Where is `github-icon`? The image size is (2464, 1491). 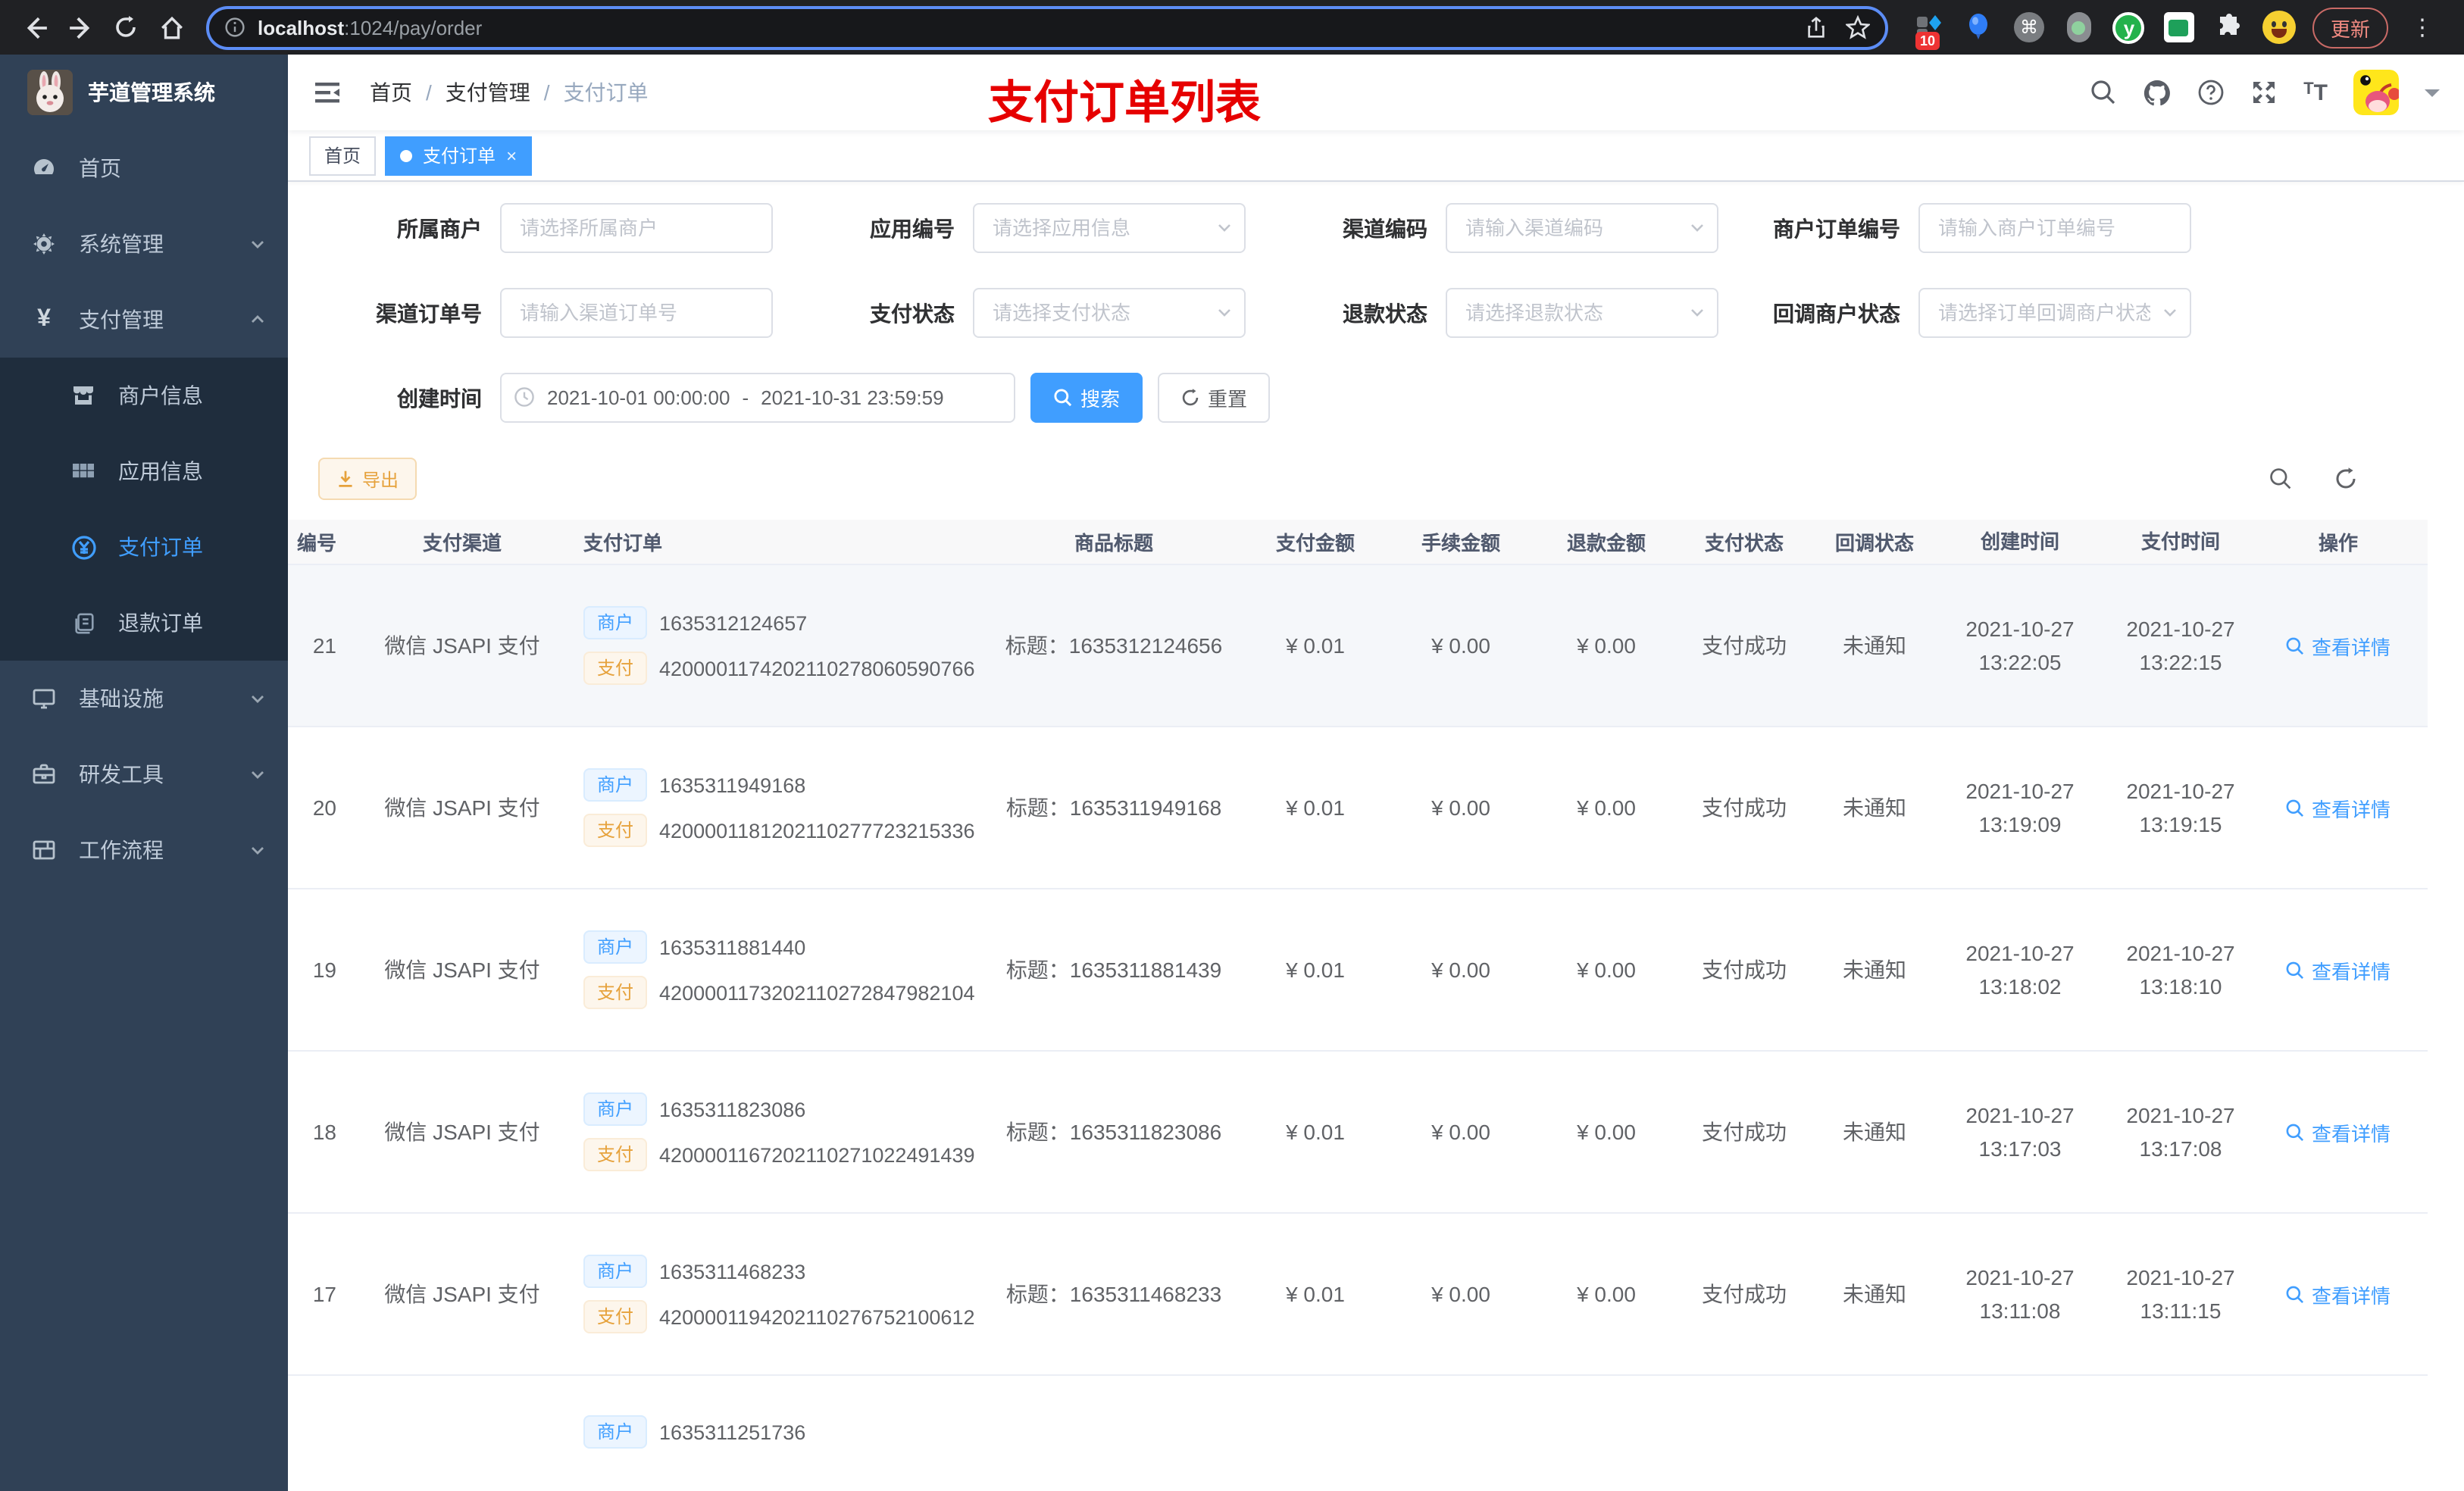
github-icon is located at coordinates (2157, 92).